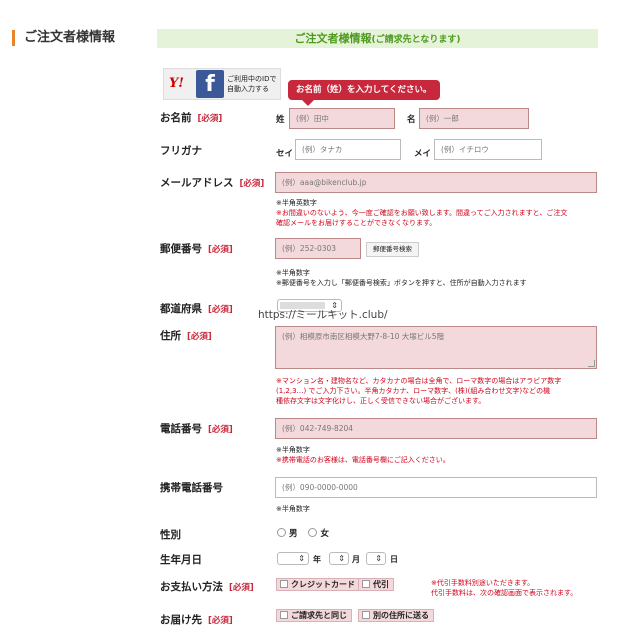 This screenshot has width=640, height=642. What do you see at coordinates (474, 118) in the screenshot?
I see `first-name-input: (例）一郎` at bounding box center [474, 118].